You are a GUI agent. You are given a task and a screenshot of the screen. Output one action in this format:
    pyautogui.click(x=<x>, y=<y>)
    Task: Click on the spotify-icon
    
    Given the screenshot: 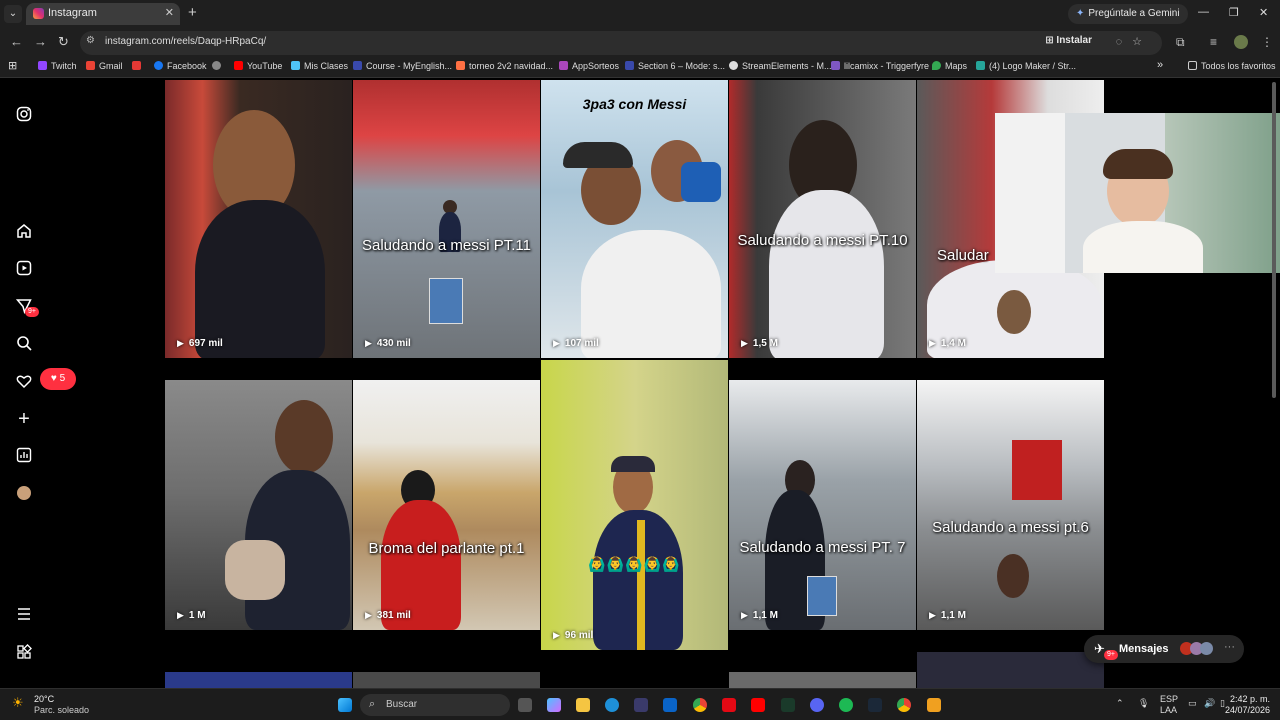 What is the action you would take?
    pyautogui.click(x=846, y=705)
    